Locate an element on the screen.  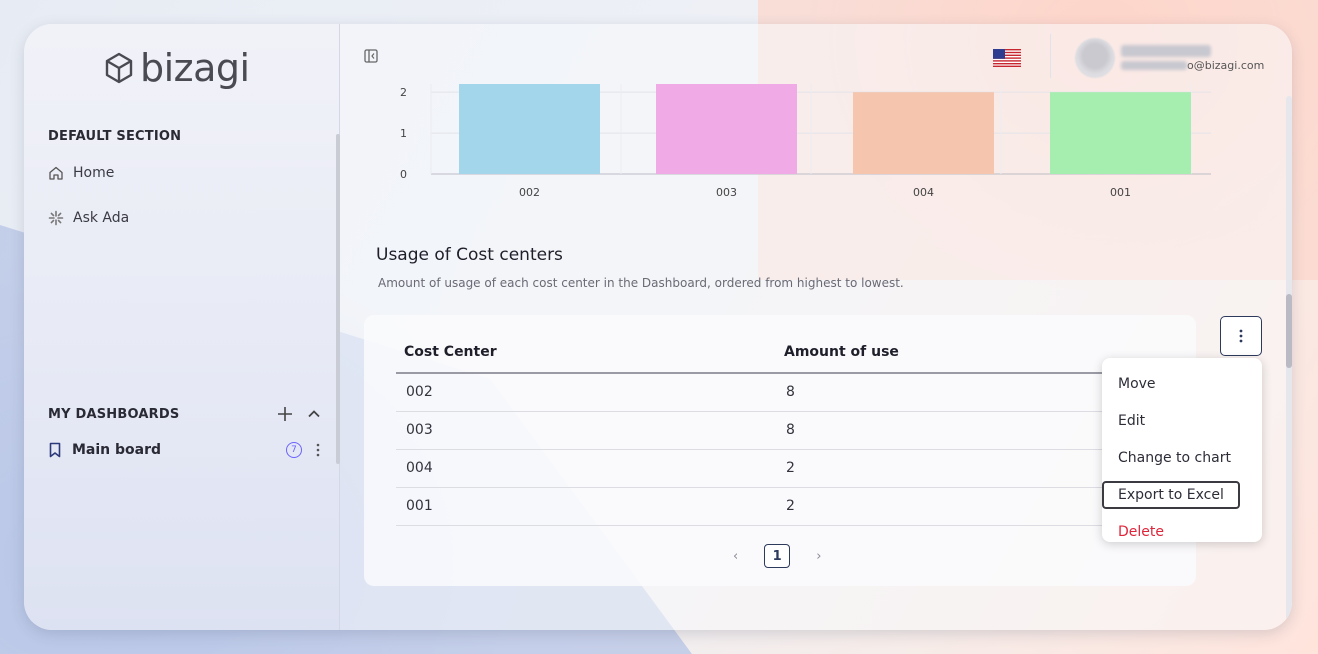
table-row: 003 8 is located at coordinates (751, 430).